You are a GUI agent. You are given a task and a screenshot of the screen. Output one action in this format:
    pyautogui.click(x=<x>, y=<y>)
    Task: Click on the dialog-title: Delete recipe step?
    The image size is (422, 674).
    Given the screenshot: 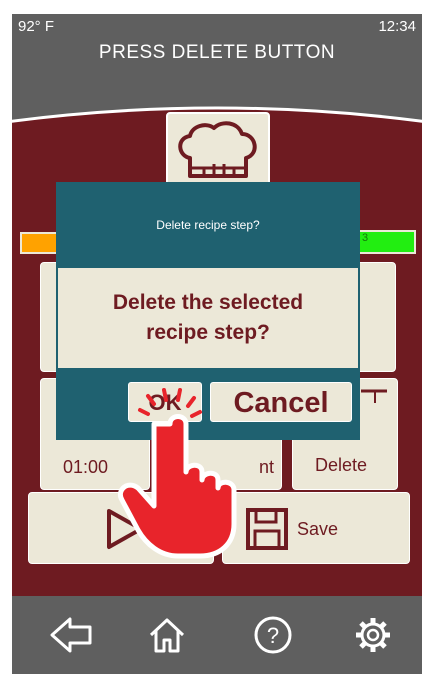 What is the action you would take?
    pyautogui.click(x=208, y=226)
    